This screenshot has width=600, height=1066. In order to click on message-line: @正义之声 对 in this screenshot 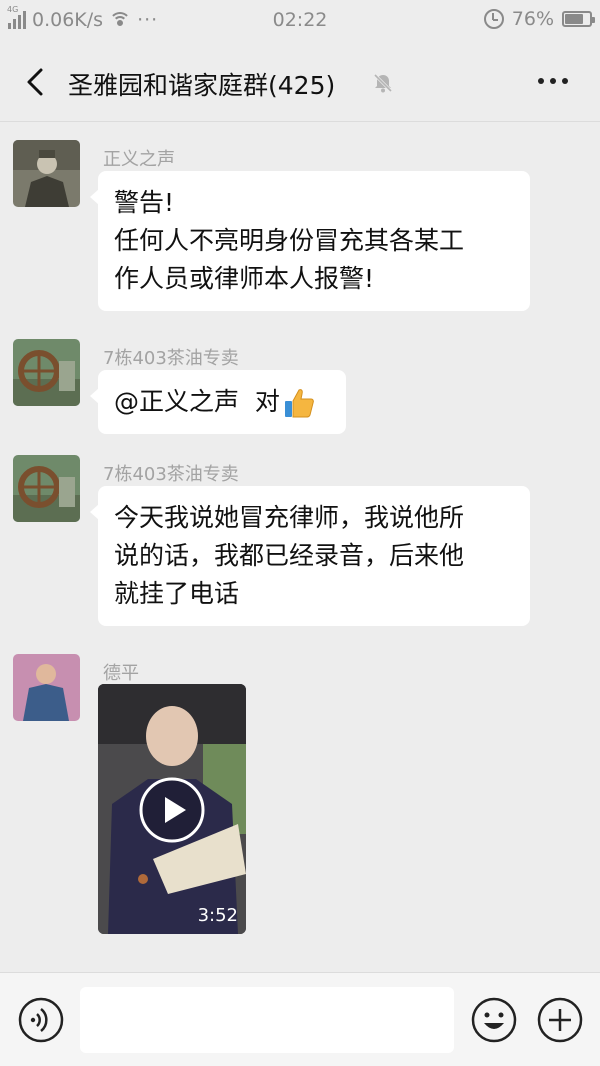, I will do `click(222, 402)`.